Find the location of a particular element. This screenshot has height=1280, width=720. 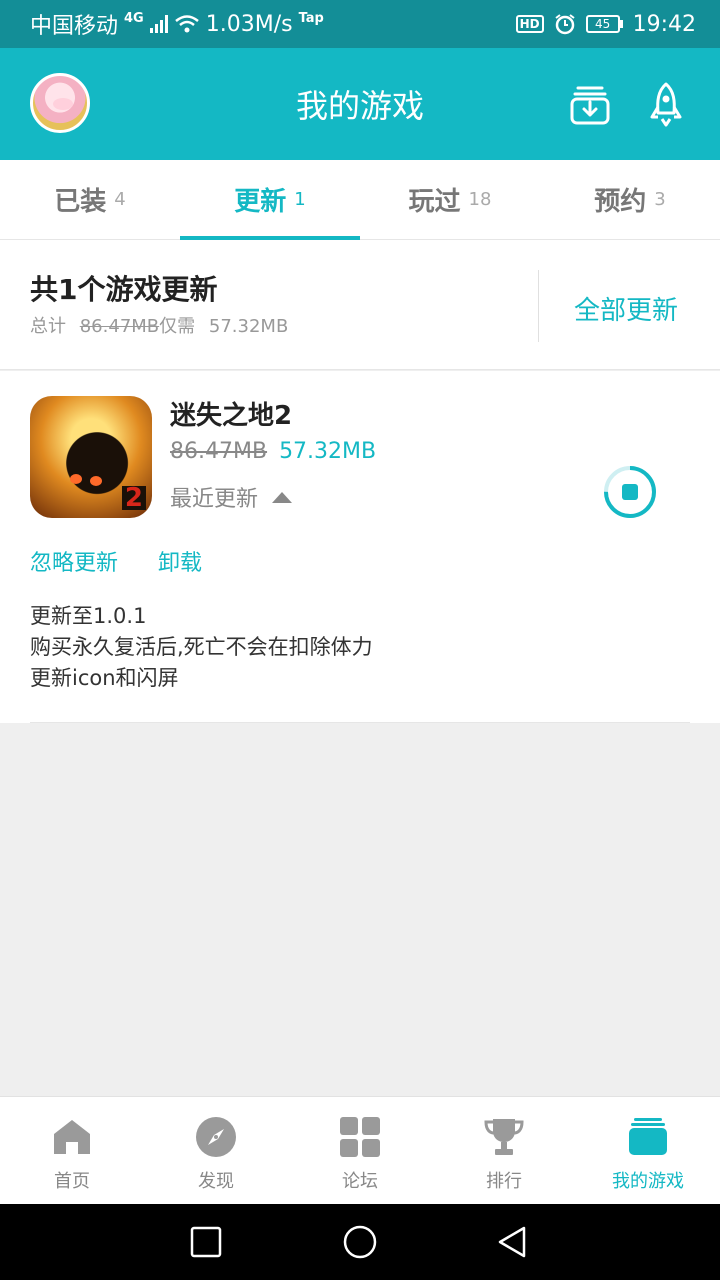

nav-discover: 发现 is located at coordinates (216, 1150).